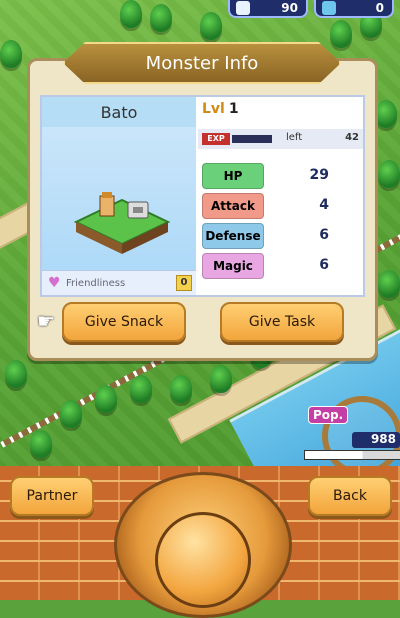  What do you see at coordinates (350, 496) in the screenshot?
I see `back-button: Back` at bounding box center [350, 496].